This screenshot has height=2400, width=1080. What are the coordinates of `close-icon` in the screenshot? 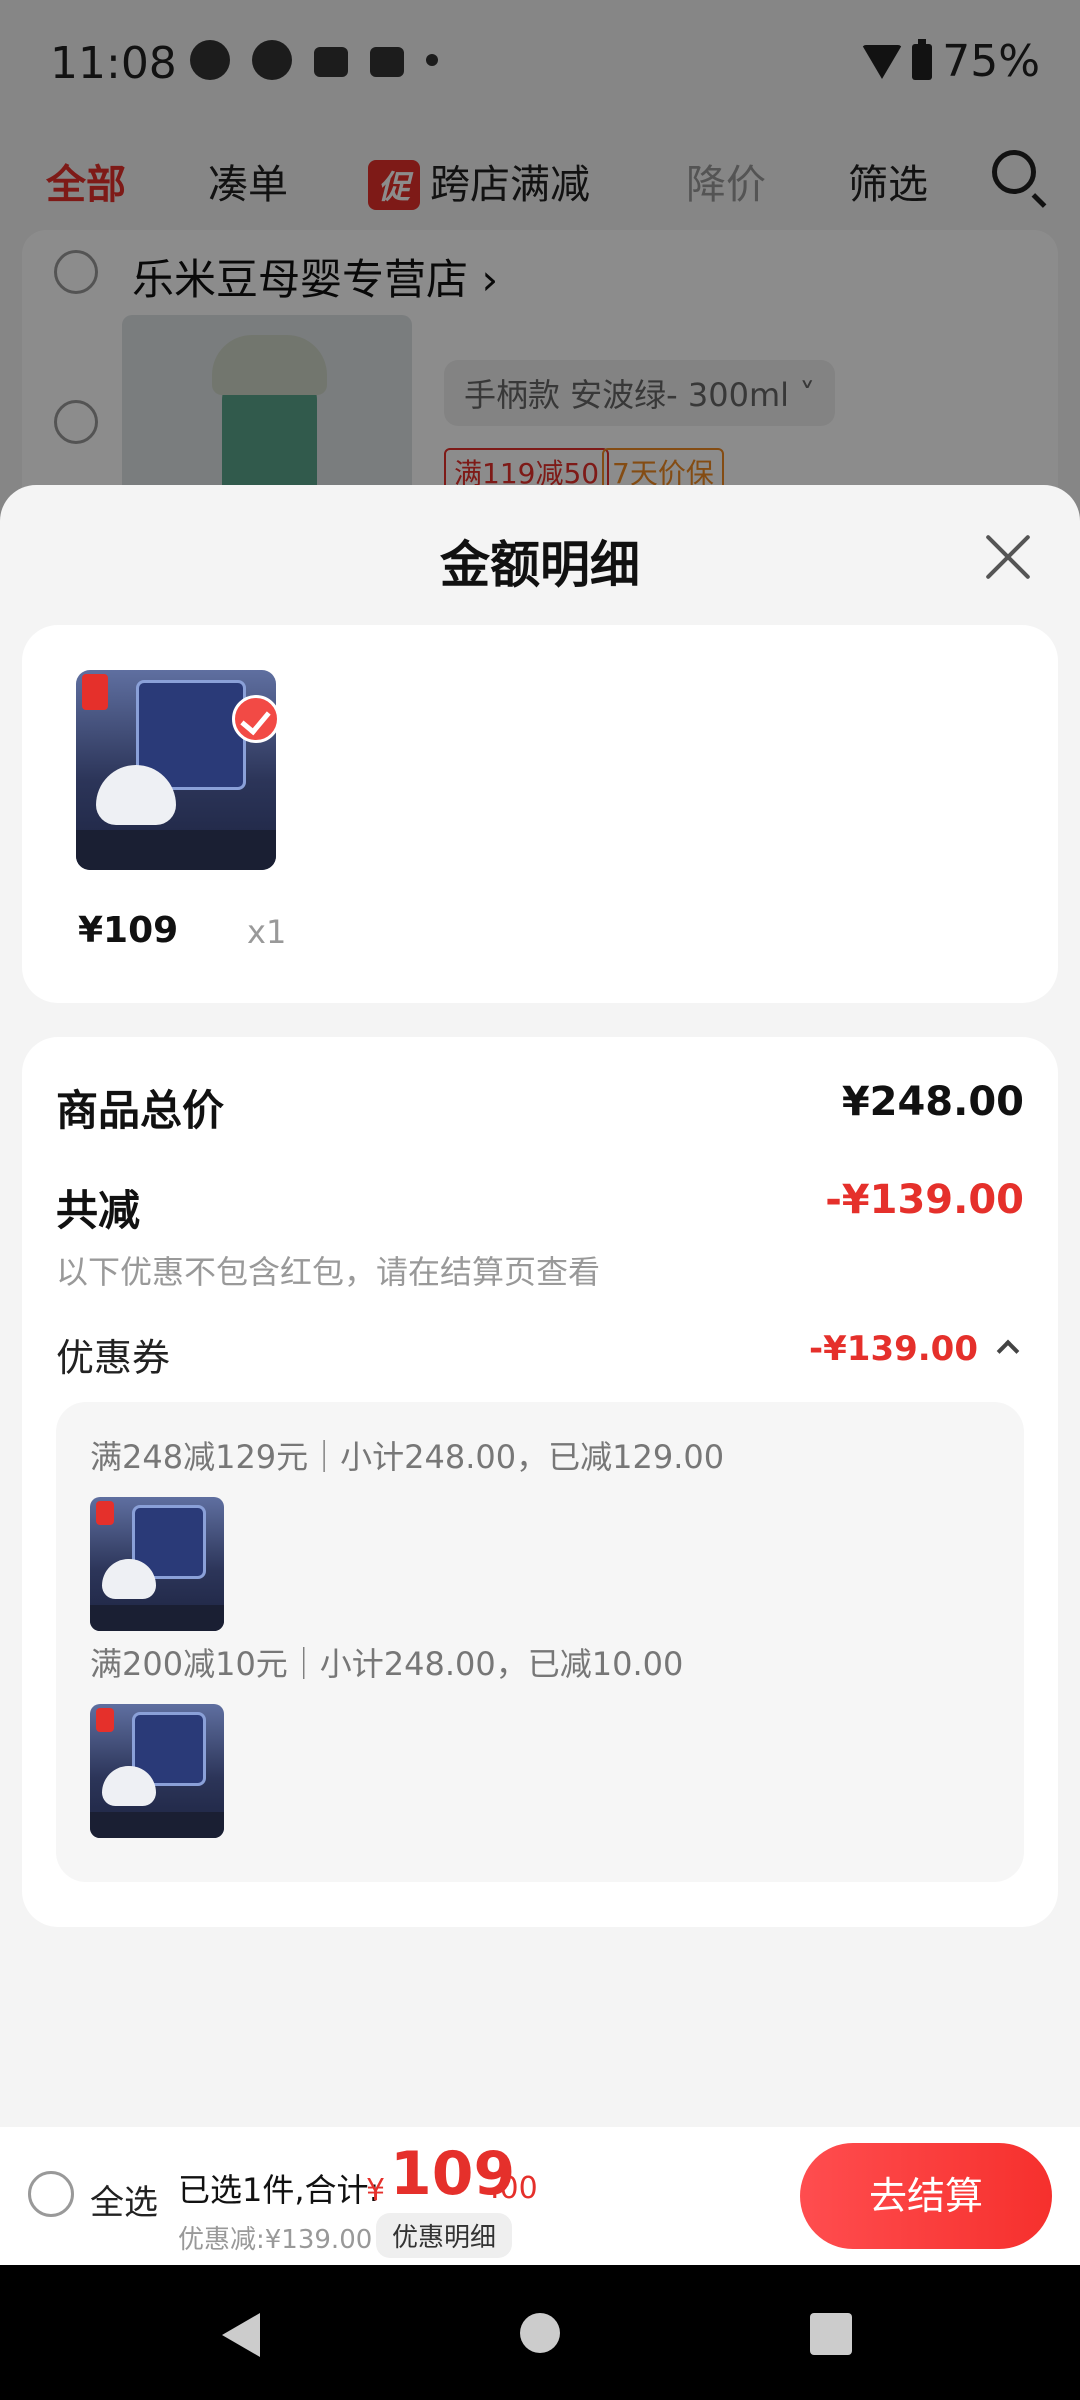 It's located at (1008, 557).